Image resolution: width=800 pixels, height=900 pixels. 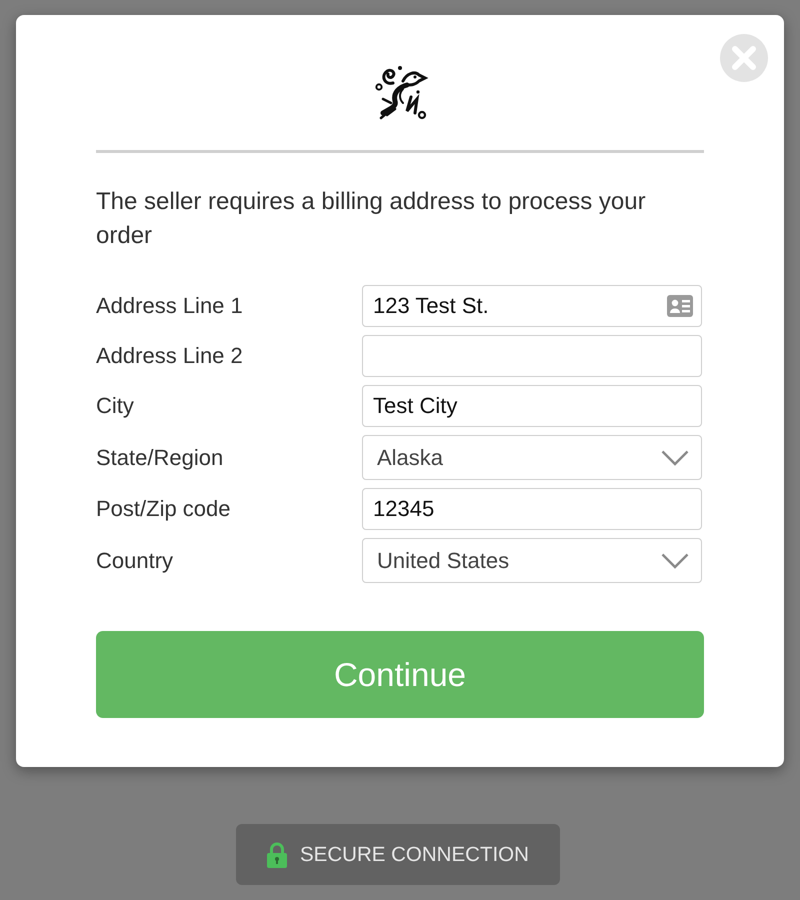 I want to click on text-field: Test City, so click(x=532, y=406).